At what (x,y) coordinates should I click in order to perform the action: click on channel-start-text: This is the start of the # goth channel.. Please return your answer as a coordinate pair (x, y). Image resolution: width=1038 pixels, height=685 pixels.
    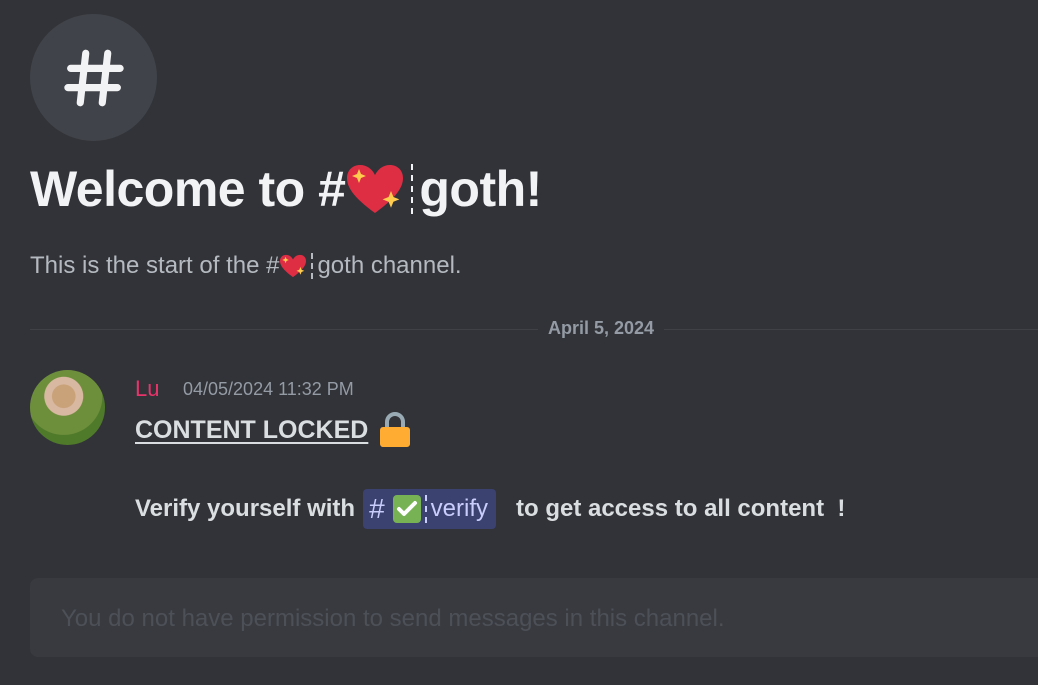
    Looking at the image, I should click on (246, 266).